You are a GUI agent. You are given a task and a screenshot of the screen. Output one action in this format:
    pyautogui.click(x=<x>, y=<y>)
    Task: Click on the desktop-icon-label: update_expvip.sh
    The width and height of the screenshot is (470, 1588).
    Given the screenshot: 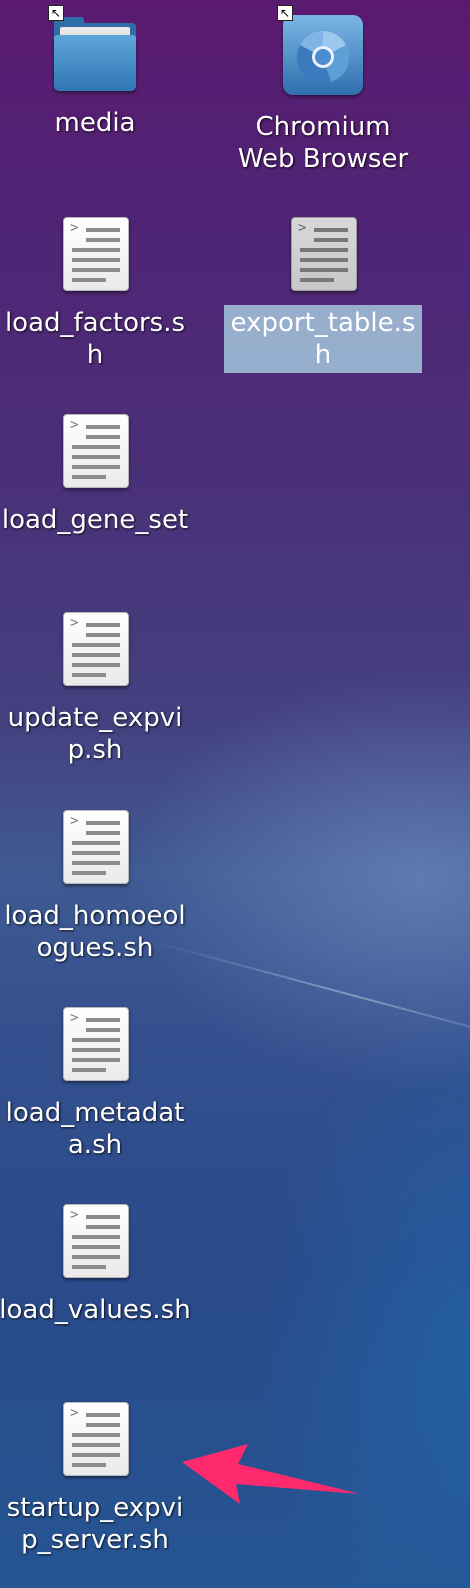 What is the action you would take?
    pyautogui.click(x=95, y=734)
    